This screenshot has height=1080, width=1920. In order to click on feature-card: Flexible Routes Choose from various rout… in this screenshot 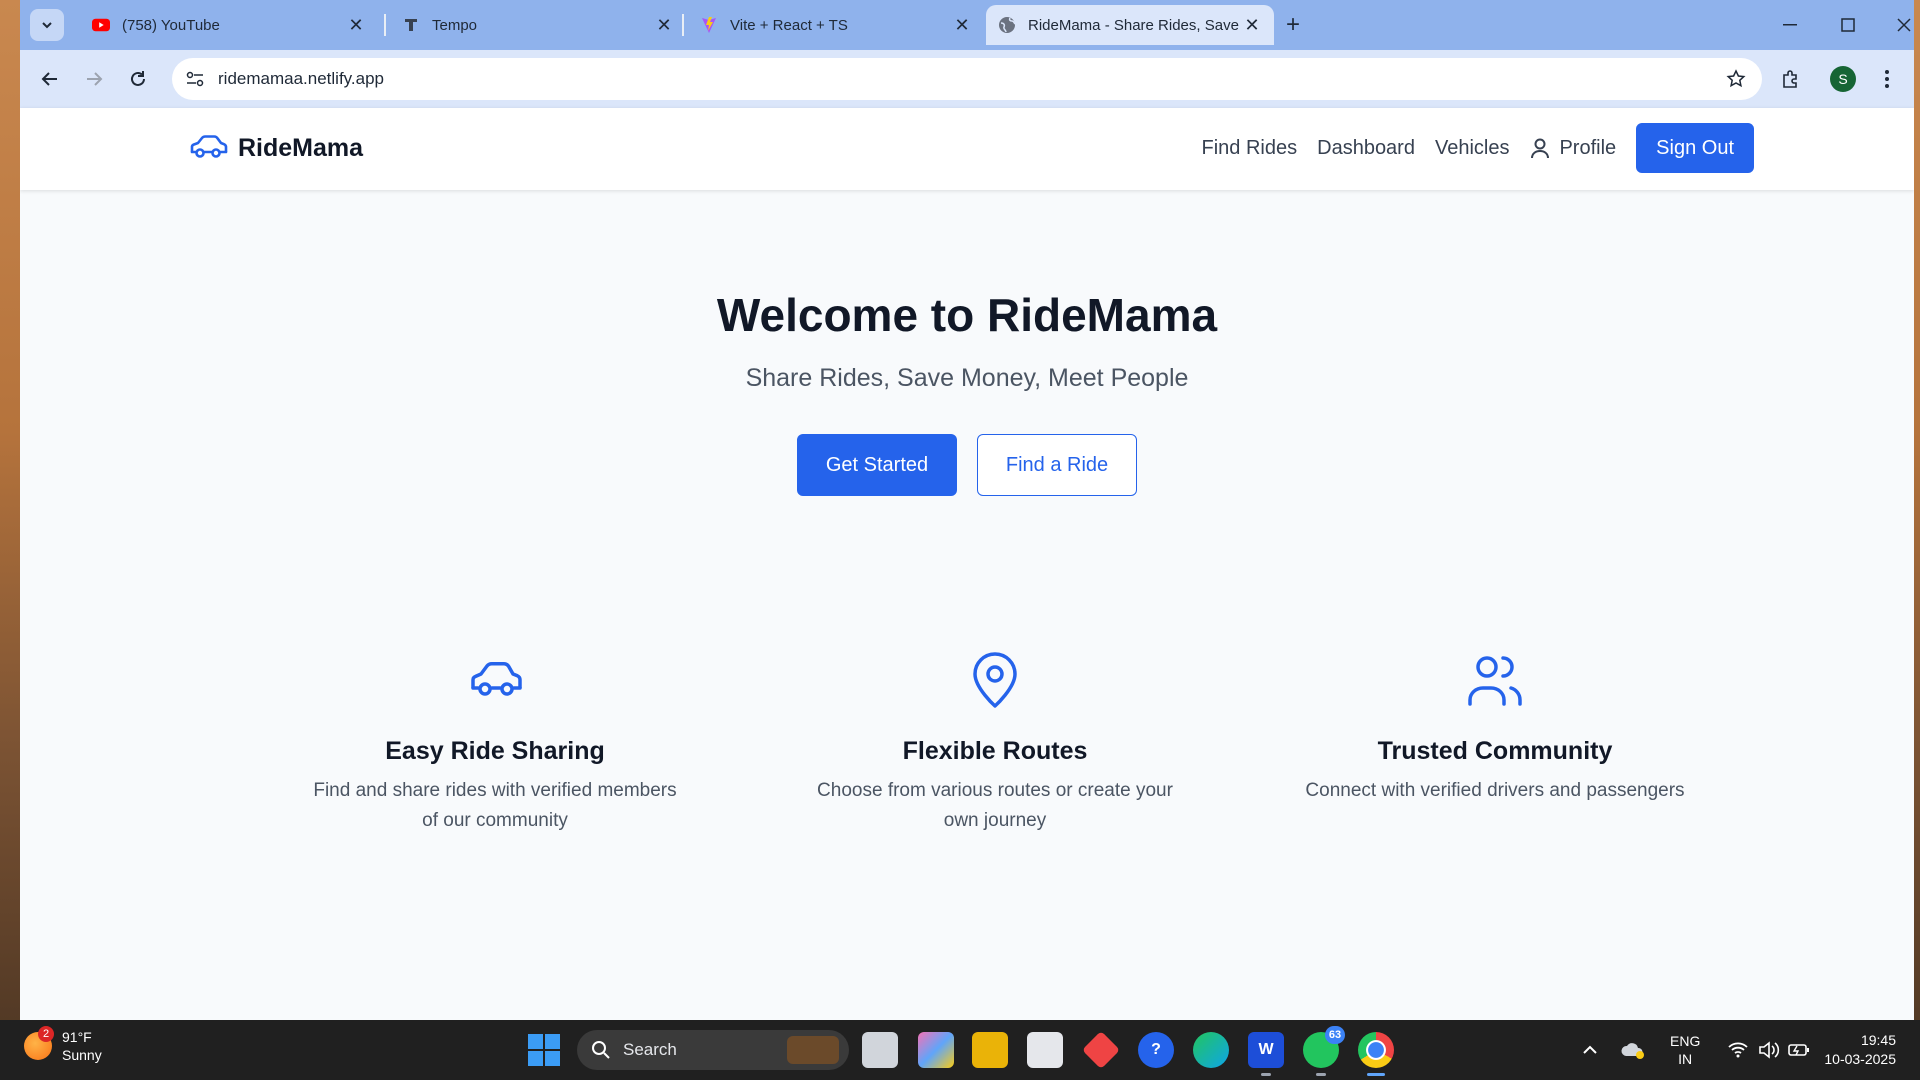, I will do `click(995, 743)`.